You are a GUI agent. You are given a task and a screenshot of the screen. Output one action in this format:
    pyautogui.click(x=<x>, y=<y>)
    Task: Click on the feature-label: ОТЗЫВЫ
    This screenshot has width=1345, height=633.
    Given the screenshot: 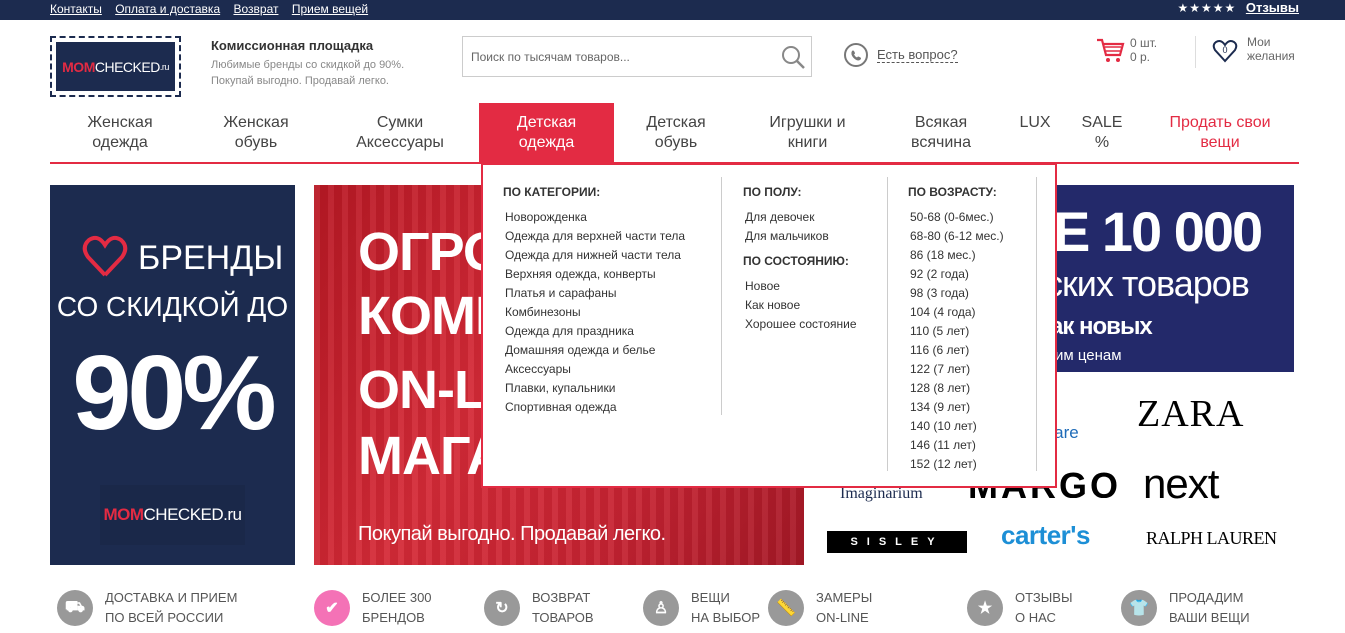 What is the action you would take?
    pyautogui.click(x=1044, y=597)
    